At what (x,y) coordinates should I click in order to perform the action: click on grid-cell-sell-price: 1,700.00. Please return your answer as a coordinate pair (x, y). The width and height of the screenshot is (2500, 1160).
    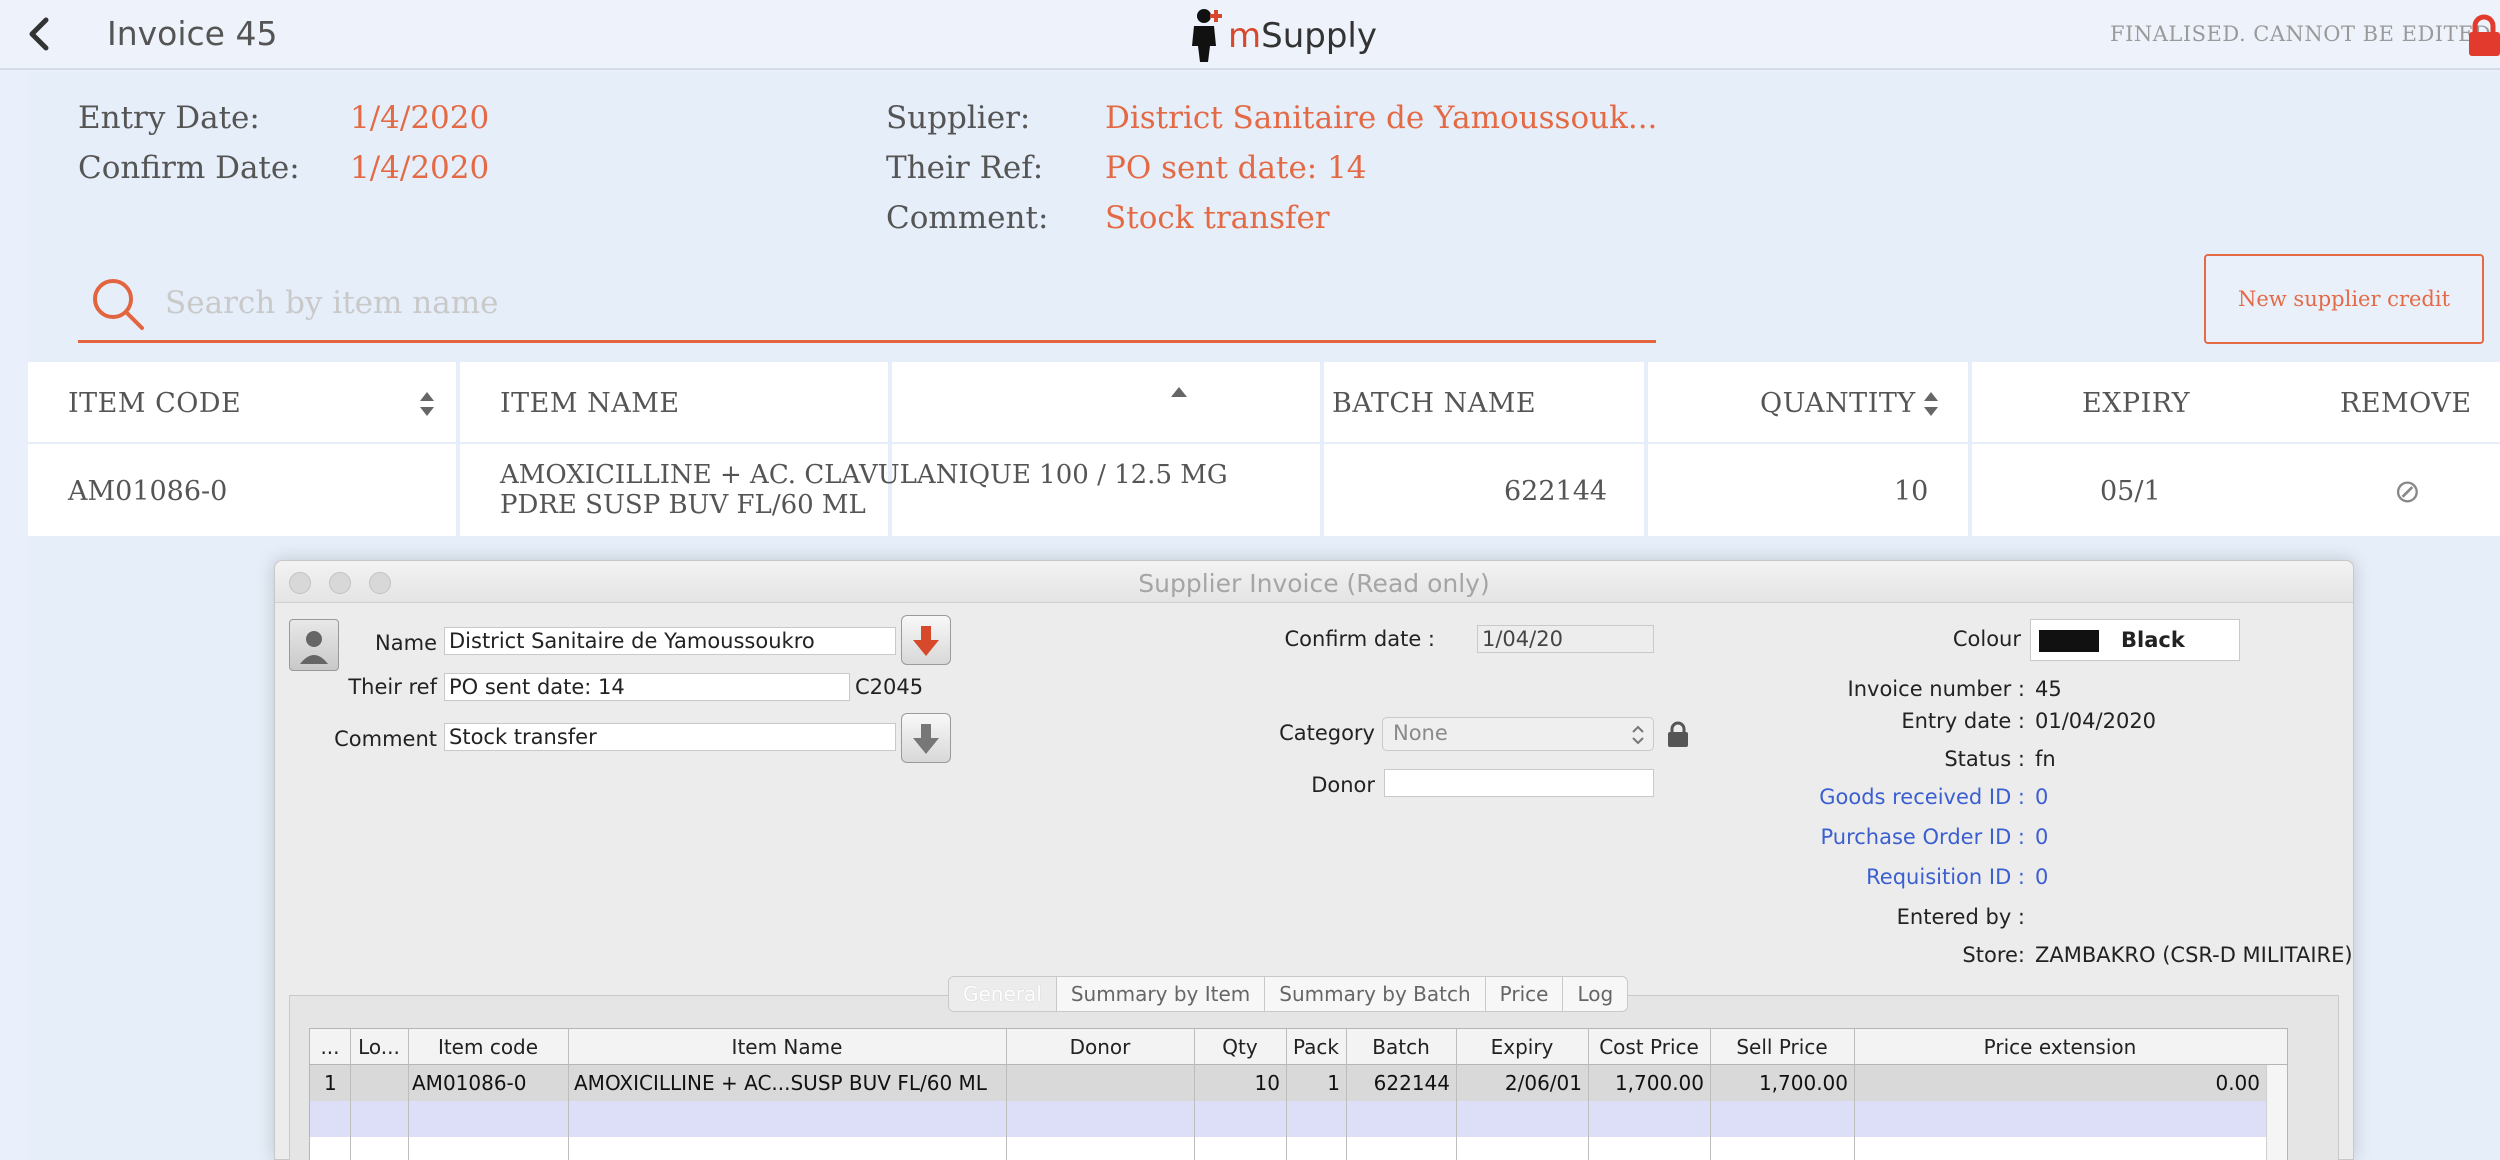
    Looking at the image, I should click on (1803, 1083).